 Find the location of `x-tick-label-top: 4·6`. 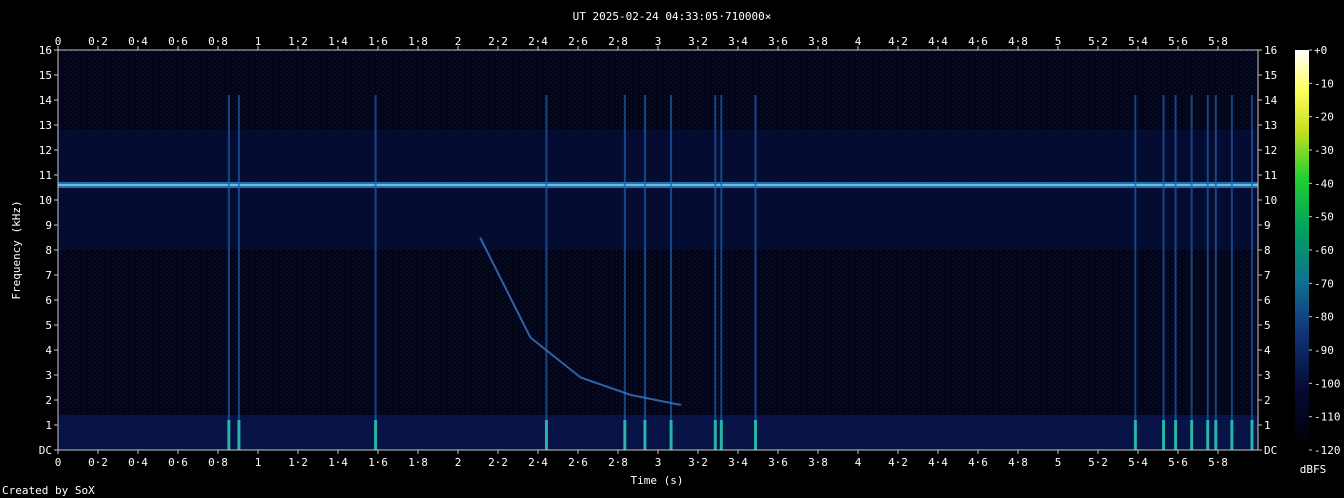

x-tick-label-top: 4·6 is located at coordinates (978, 41).